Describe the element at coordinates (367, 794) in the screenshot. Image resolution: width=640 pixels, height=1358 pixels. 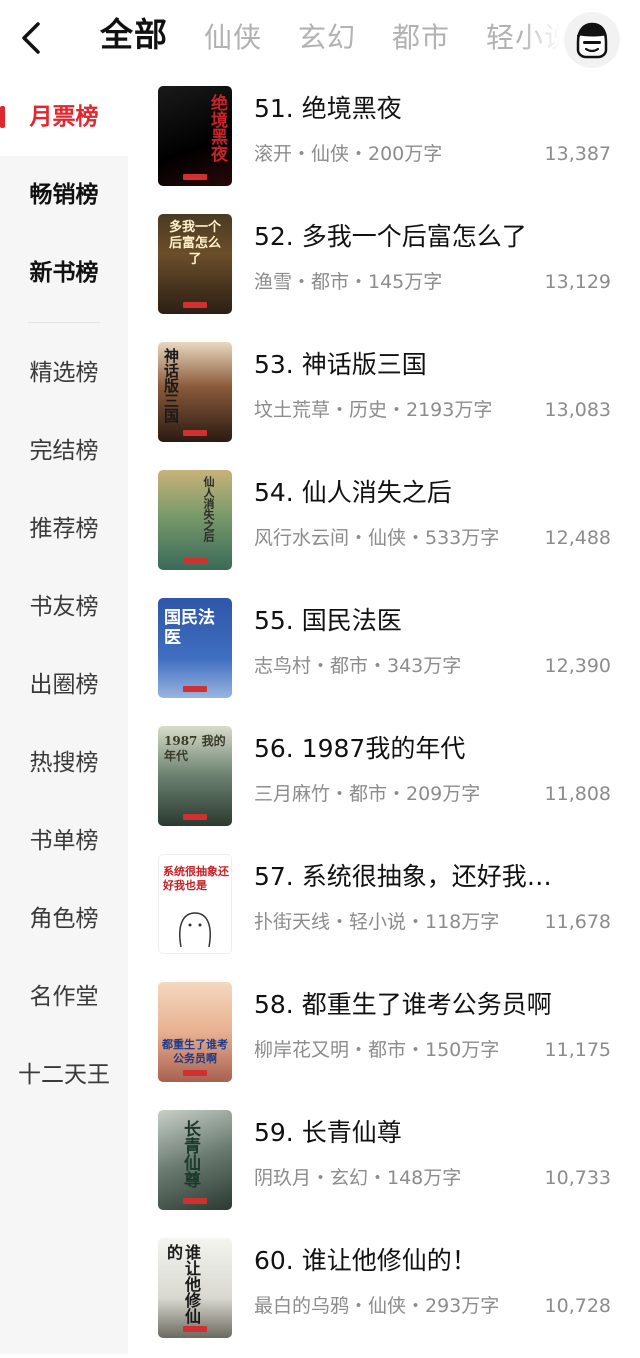
I see `book-meta: 三月麻竹・都市・209万字` at that location.